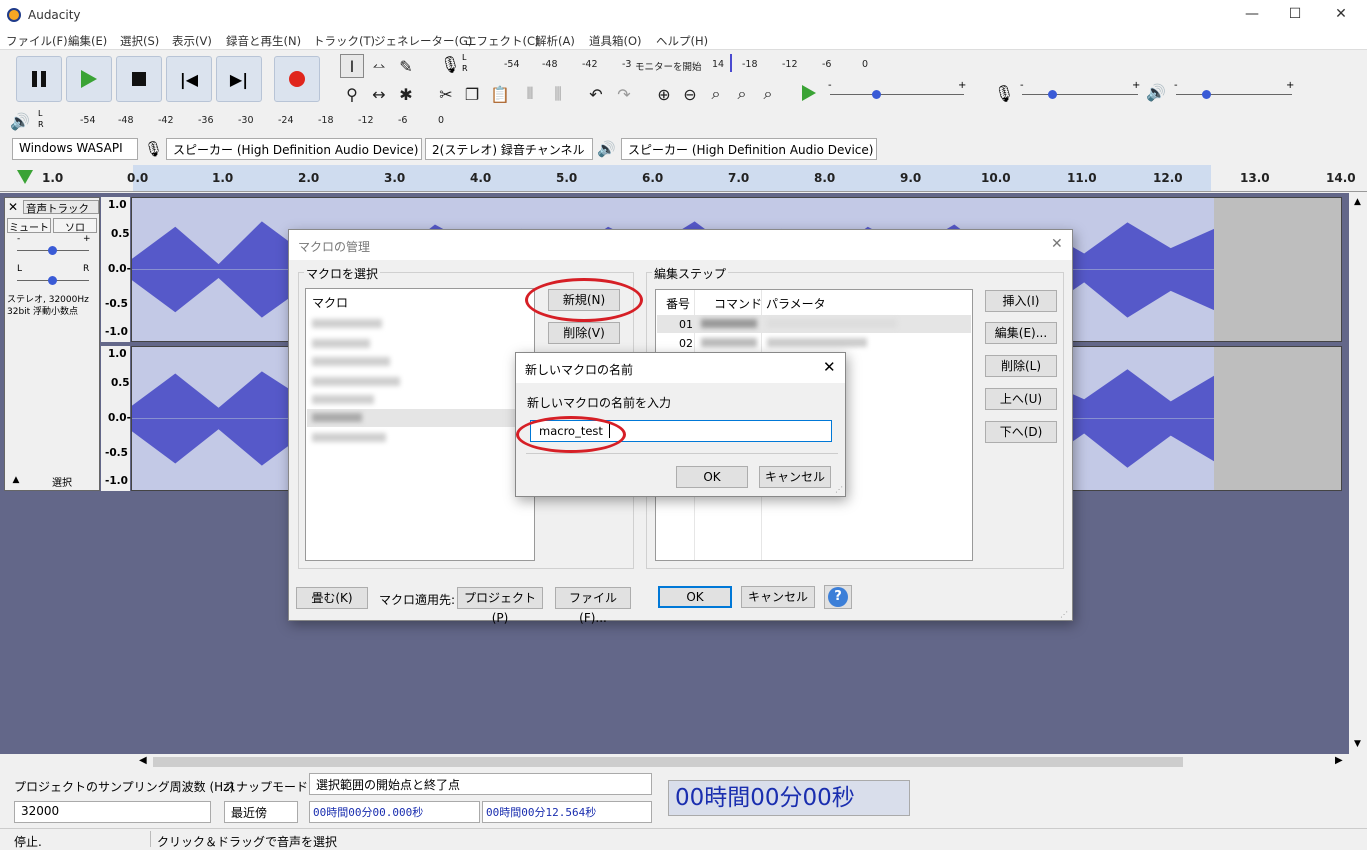 The width and height of the screenshot is (1367, 850). What do you see at coordinates (263, 41) in the screenshot?
I see `menu-transport: 録音と再生(N)` at bounding box center [263, 41].